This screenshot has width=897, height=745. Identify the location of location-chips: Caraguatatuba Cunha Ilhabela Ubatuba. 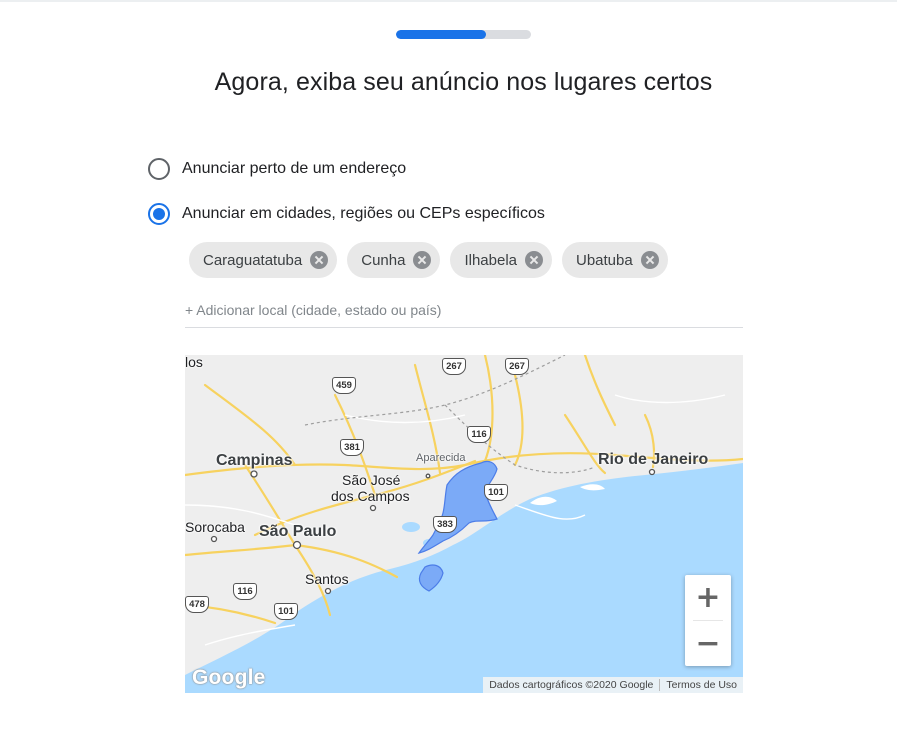
(433, 260).